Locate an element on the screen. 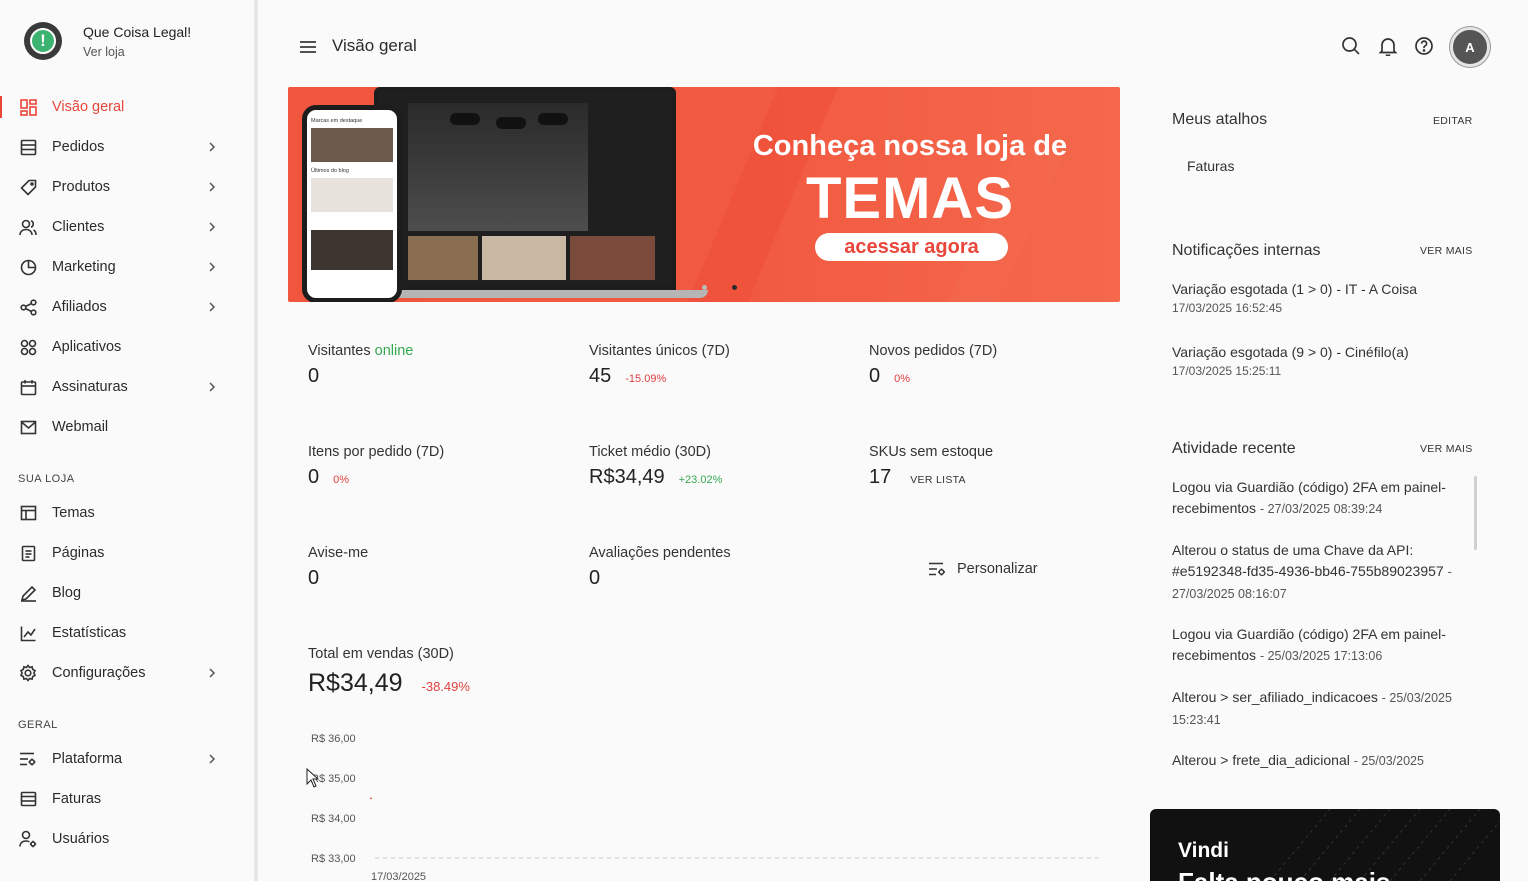  apps-icon is located at coordinates (28, 347).